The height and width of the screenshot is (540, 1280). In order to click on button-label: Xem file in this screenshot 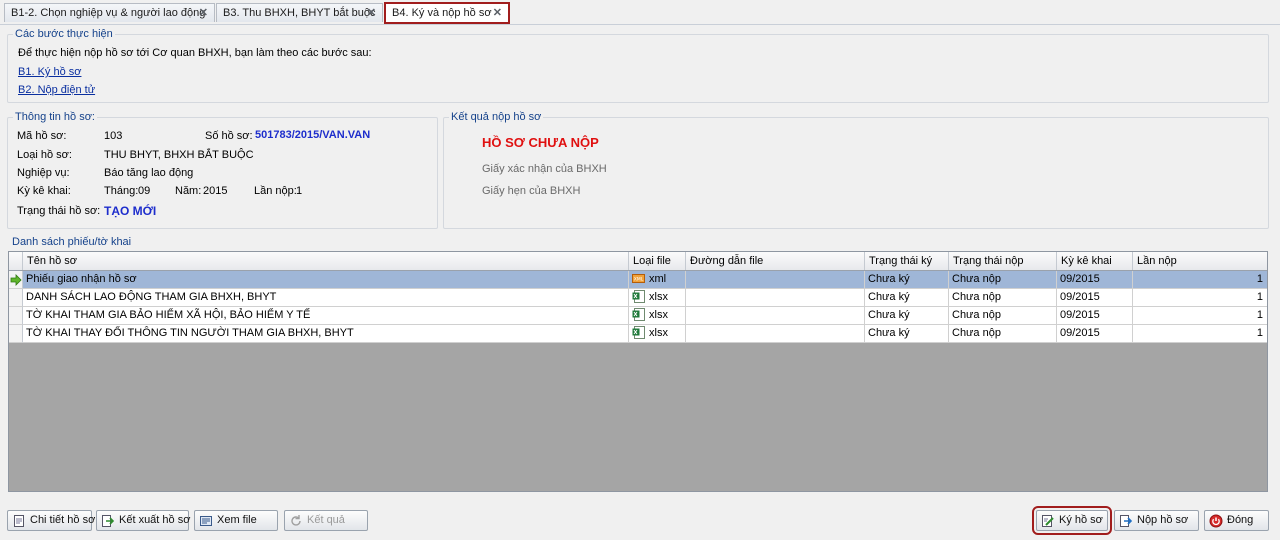, I will do `click(237, 520)`.